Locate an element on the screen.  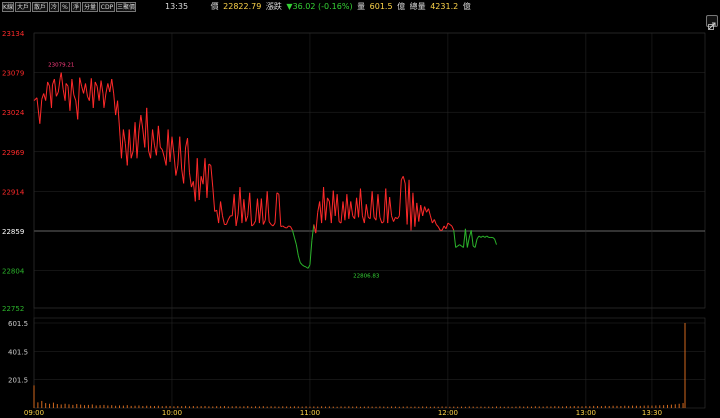
volume-tick-label: 601.5 is located at coordinates (18, 324).